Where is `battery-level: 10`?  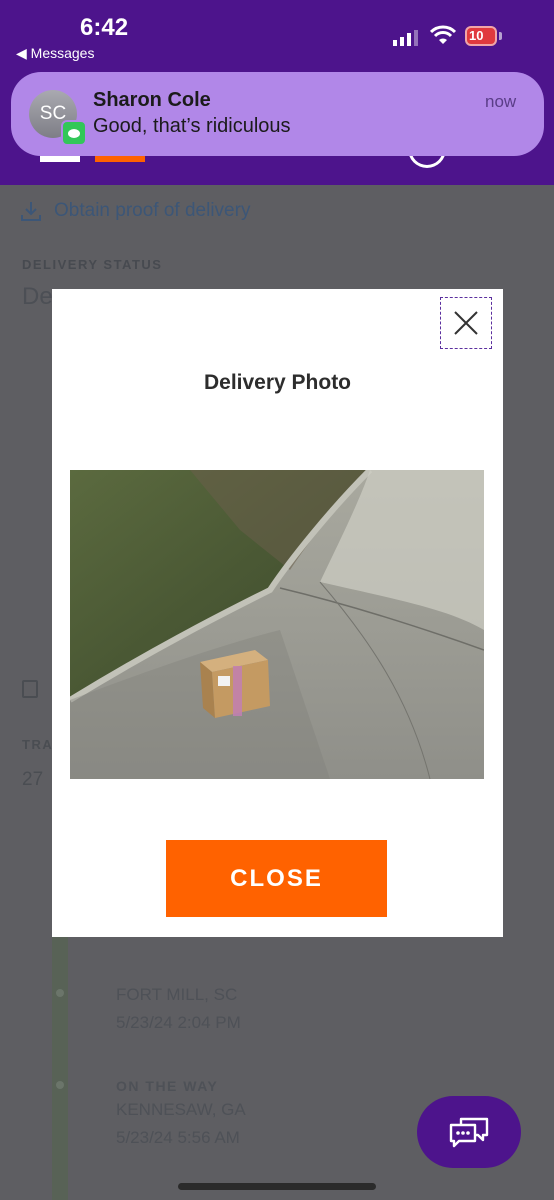 battery-level: 10 is located at coordinates (476, 35).